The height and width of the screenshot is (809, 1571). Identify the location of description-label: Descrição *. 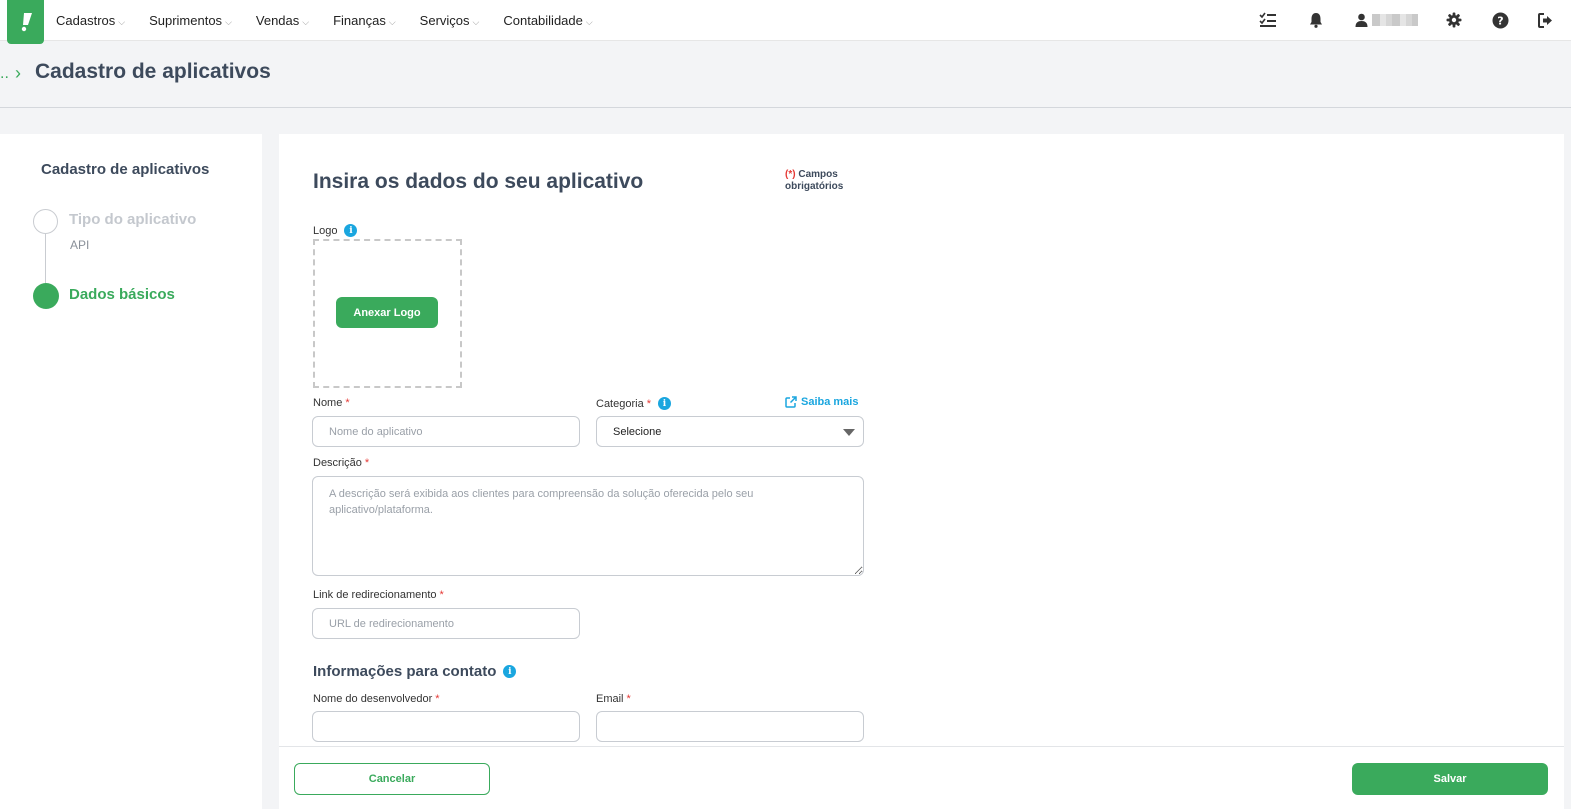
(341, 463).